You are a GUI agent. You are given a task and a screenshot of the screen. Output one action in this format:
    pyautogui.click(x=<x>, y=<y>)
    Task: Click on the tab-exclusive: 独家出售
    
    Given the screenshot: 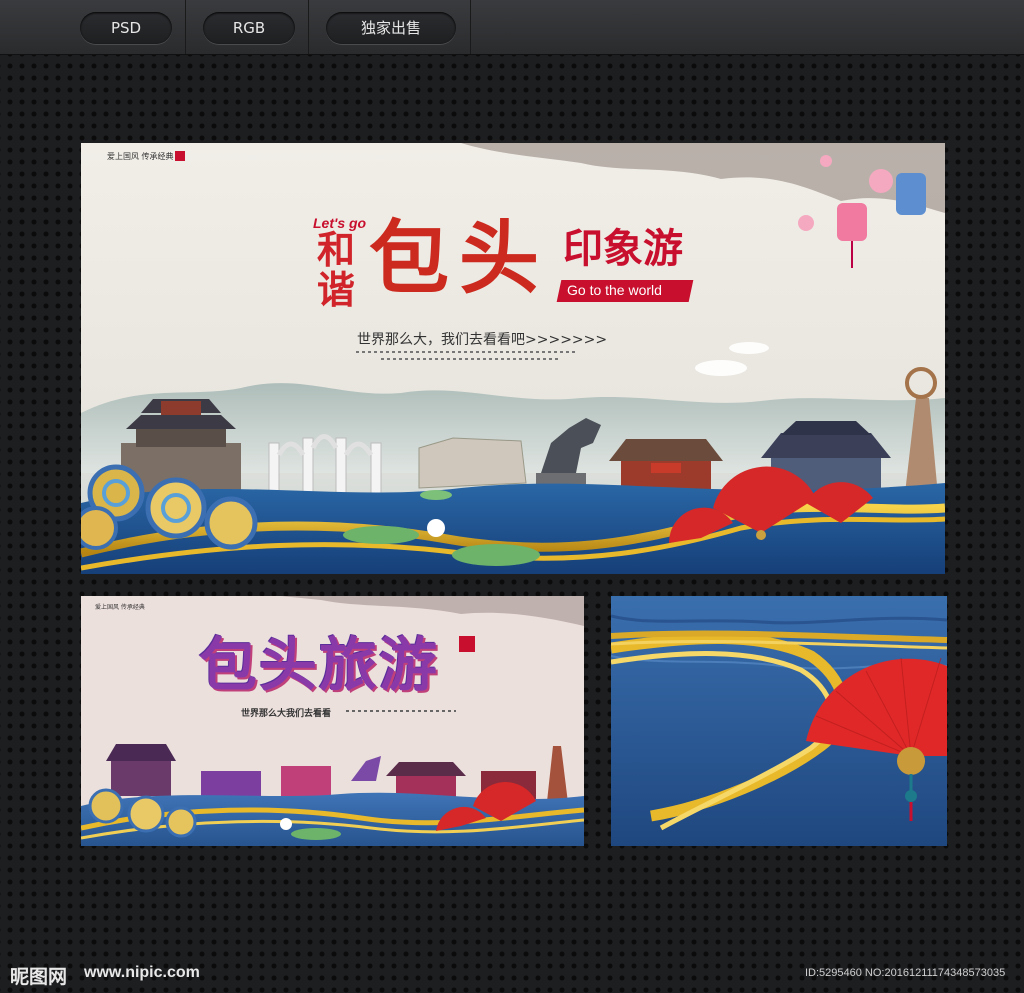 What is the action you would take?
    pyautogui.click(x=392, y=27)
    